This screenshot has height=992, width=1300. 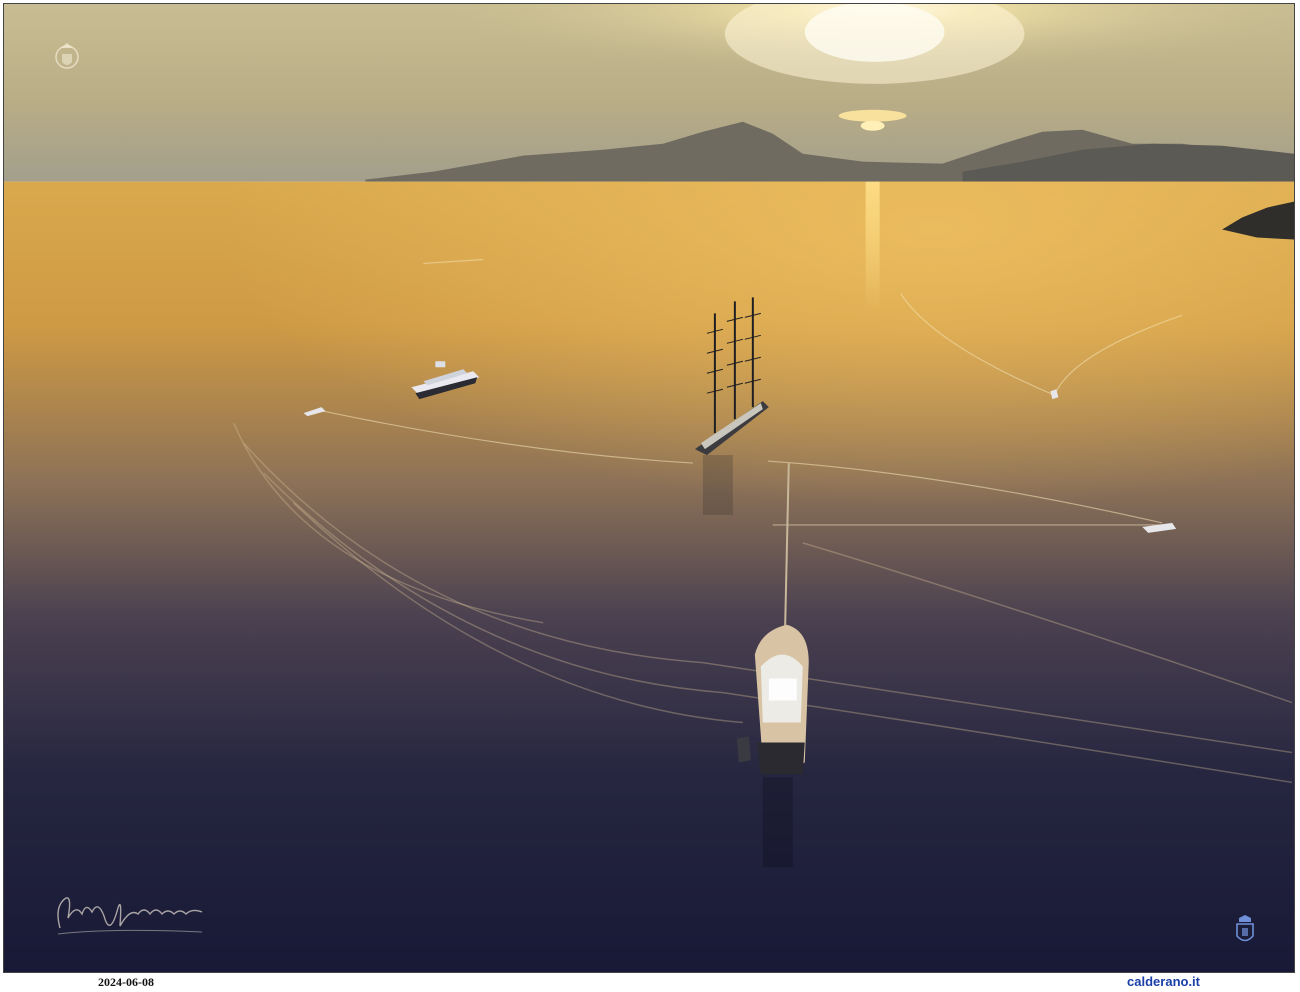 I want to click on photo-date: 2024-06-08, so click(x=126, y=982).